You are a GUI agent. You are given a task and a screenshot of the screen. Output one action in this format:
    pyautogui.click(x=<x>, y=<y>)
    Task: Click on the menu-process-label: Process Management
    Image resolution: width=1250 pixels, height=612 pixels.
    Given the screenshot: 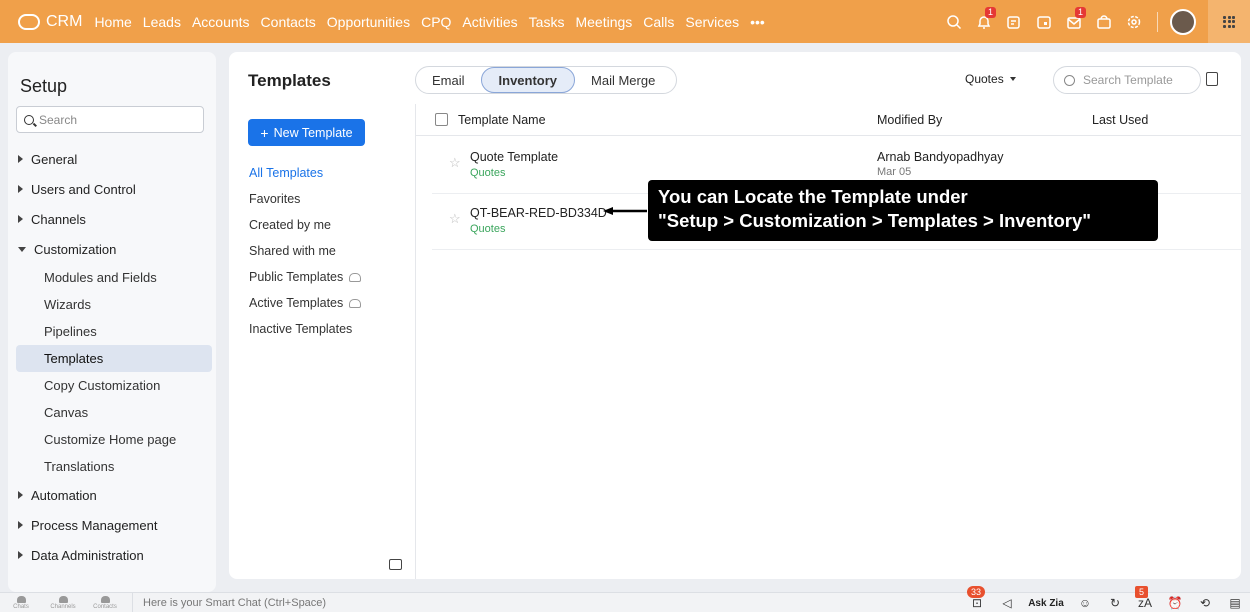 What is the action you would take?
    pyautogui.click(x=94, y=525)
    